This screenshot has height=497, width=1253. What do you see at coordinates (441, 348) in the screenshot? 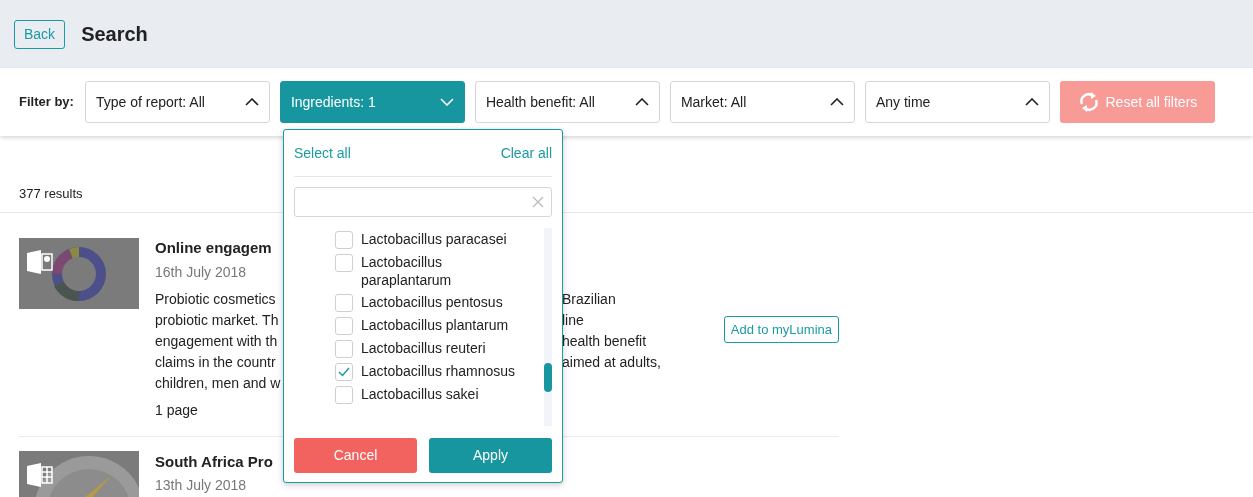
I see `option-label: Lactobacillus reuteri` at bounding box center [441, 348].